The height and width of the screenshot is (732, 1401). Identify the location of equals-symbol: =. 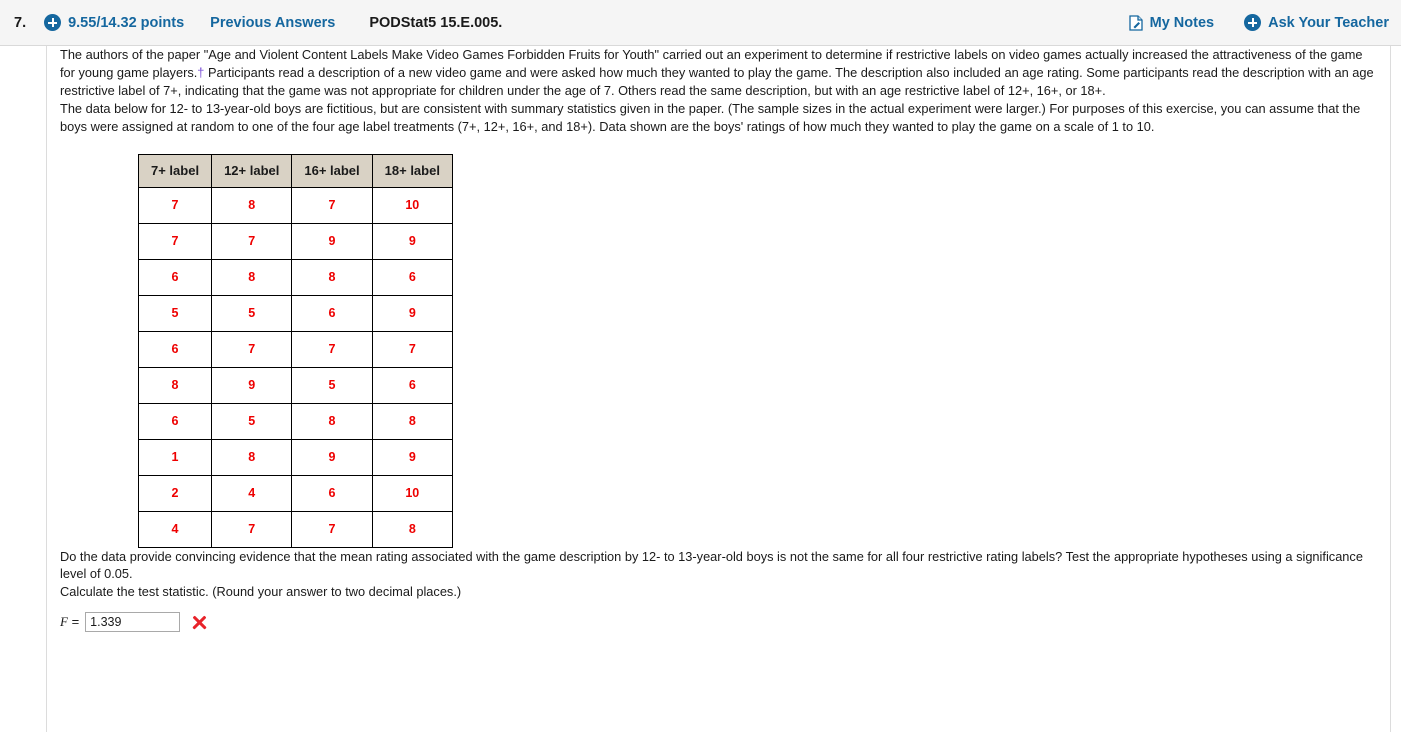
(73, 622).